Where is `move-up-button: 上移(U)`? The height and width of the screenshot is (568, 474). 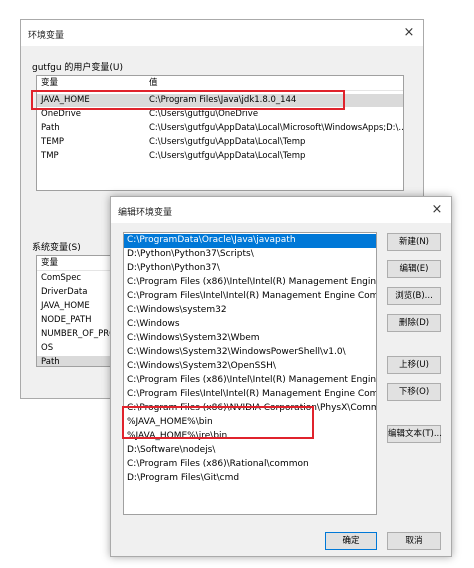 move-up-button: 上移(U) is located at coordinates (414, 365).